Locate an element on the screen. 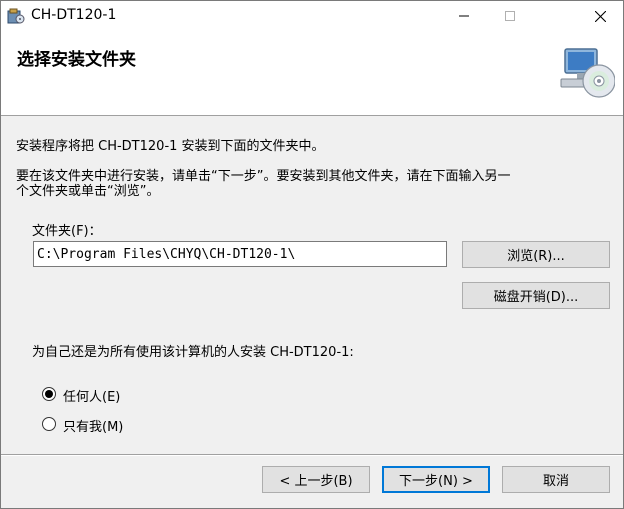 The width and height of the screenshot is (624, 509). maximize-icon is located at coordinates (510, 16).